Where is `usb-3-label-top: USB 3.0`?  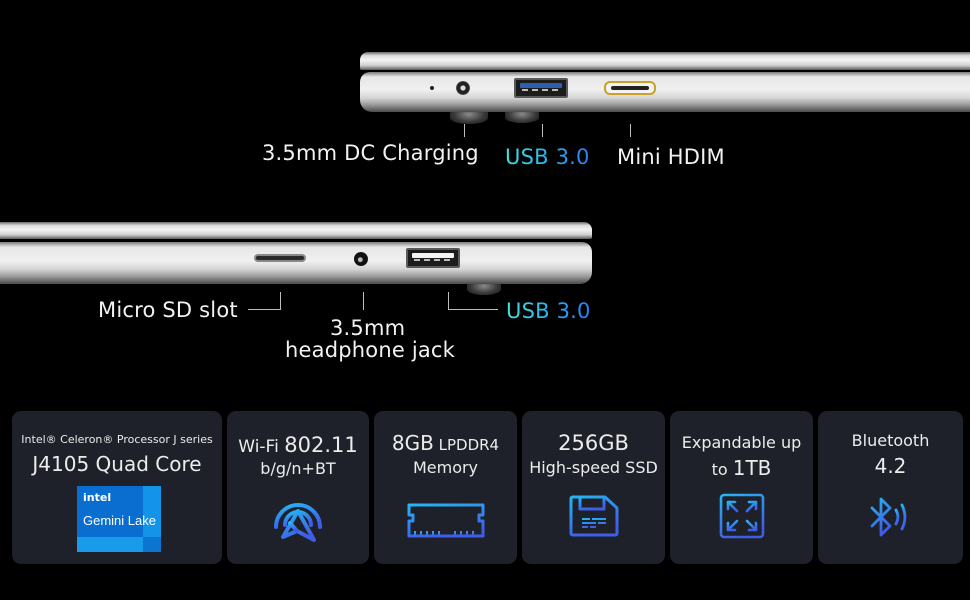
usb-3-label-top: USB 3.0 is located at coordinates (547, 157).